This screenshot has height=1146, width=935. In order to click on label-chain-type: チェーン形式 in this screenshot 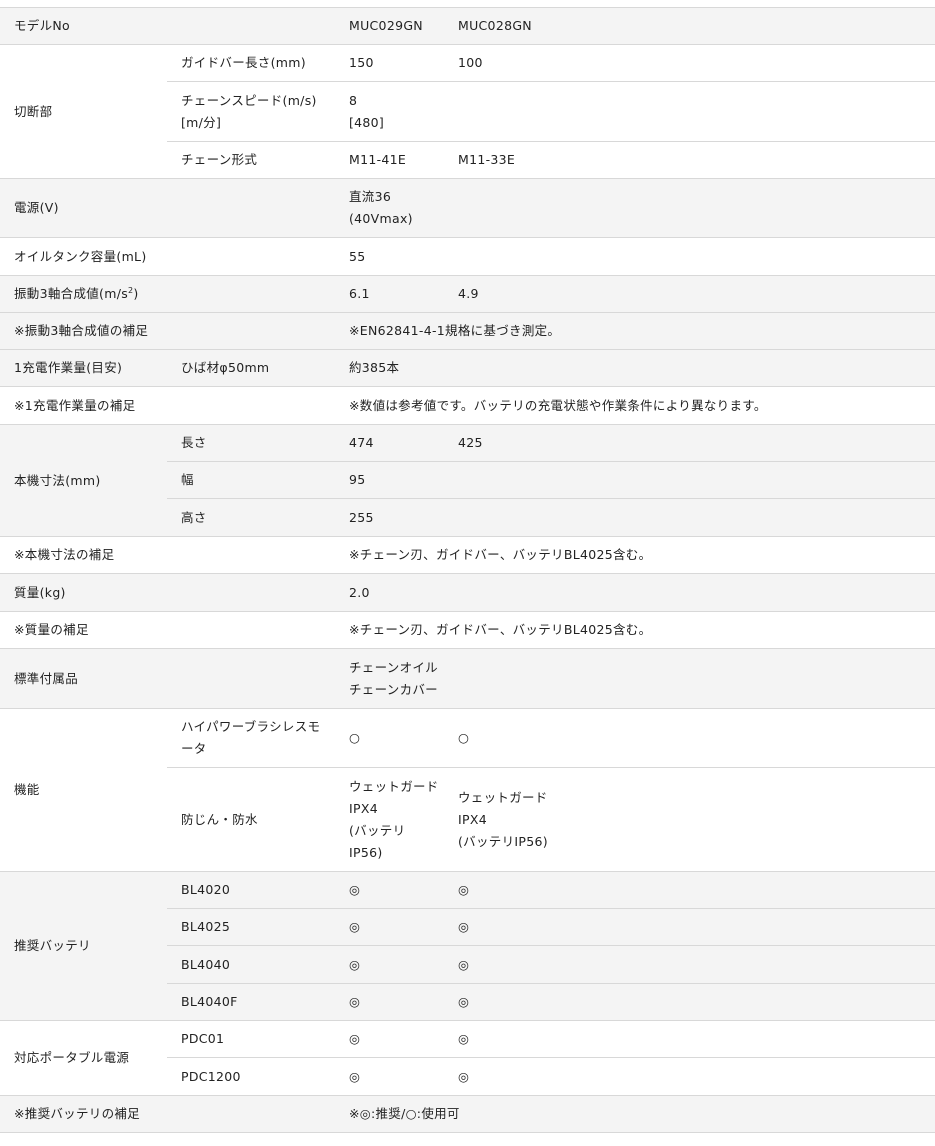, I will do `click(251, 160)`.